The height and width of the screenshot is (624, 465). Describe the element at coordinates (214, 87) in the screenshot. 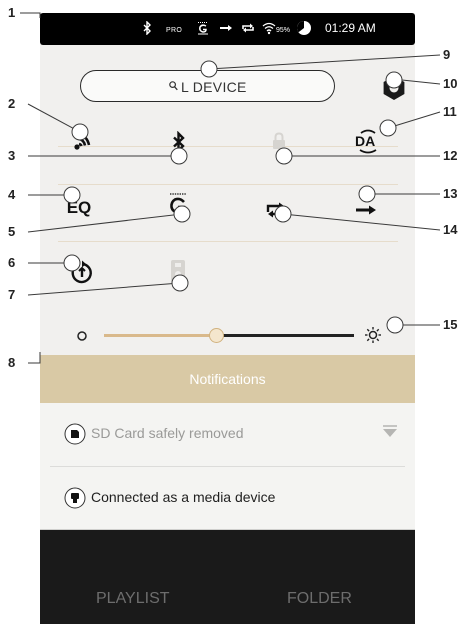

I see `search-text: L DEVICE` at that location.